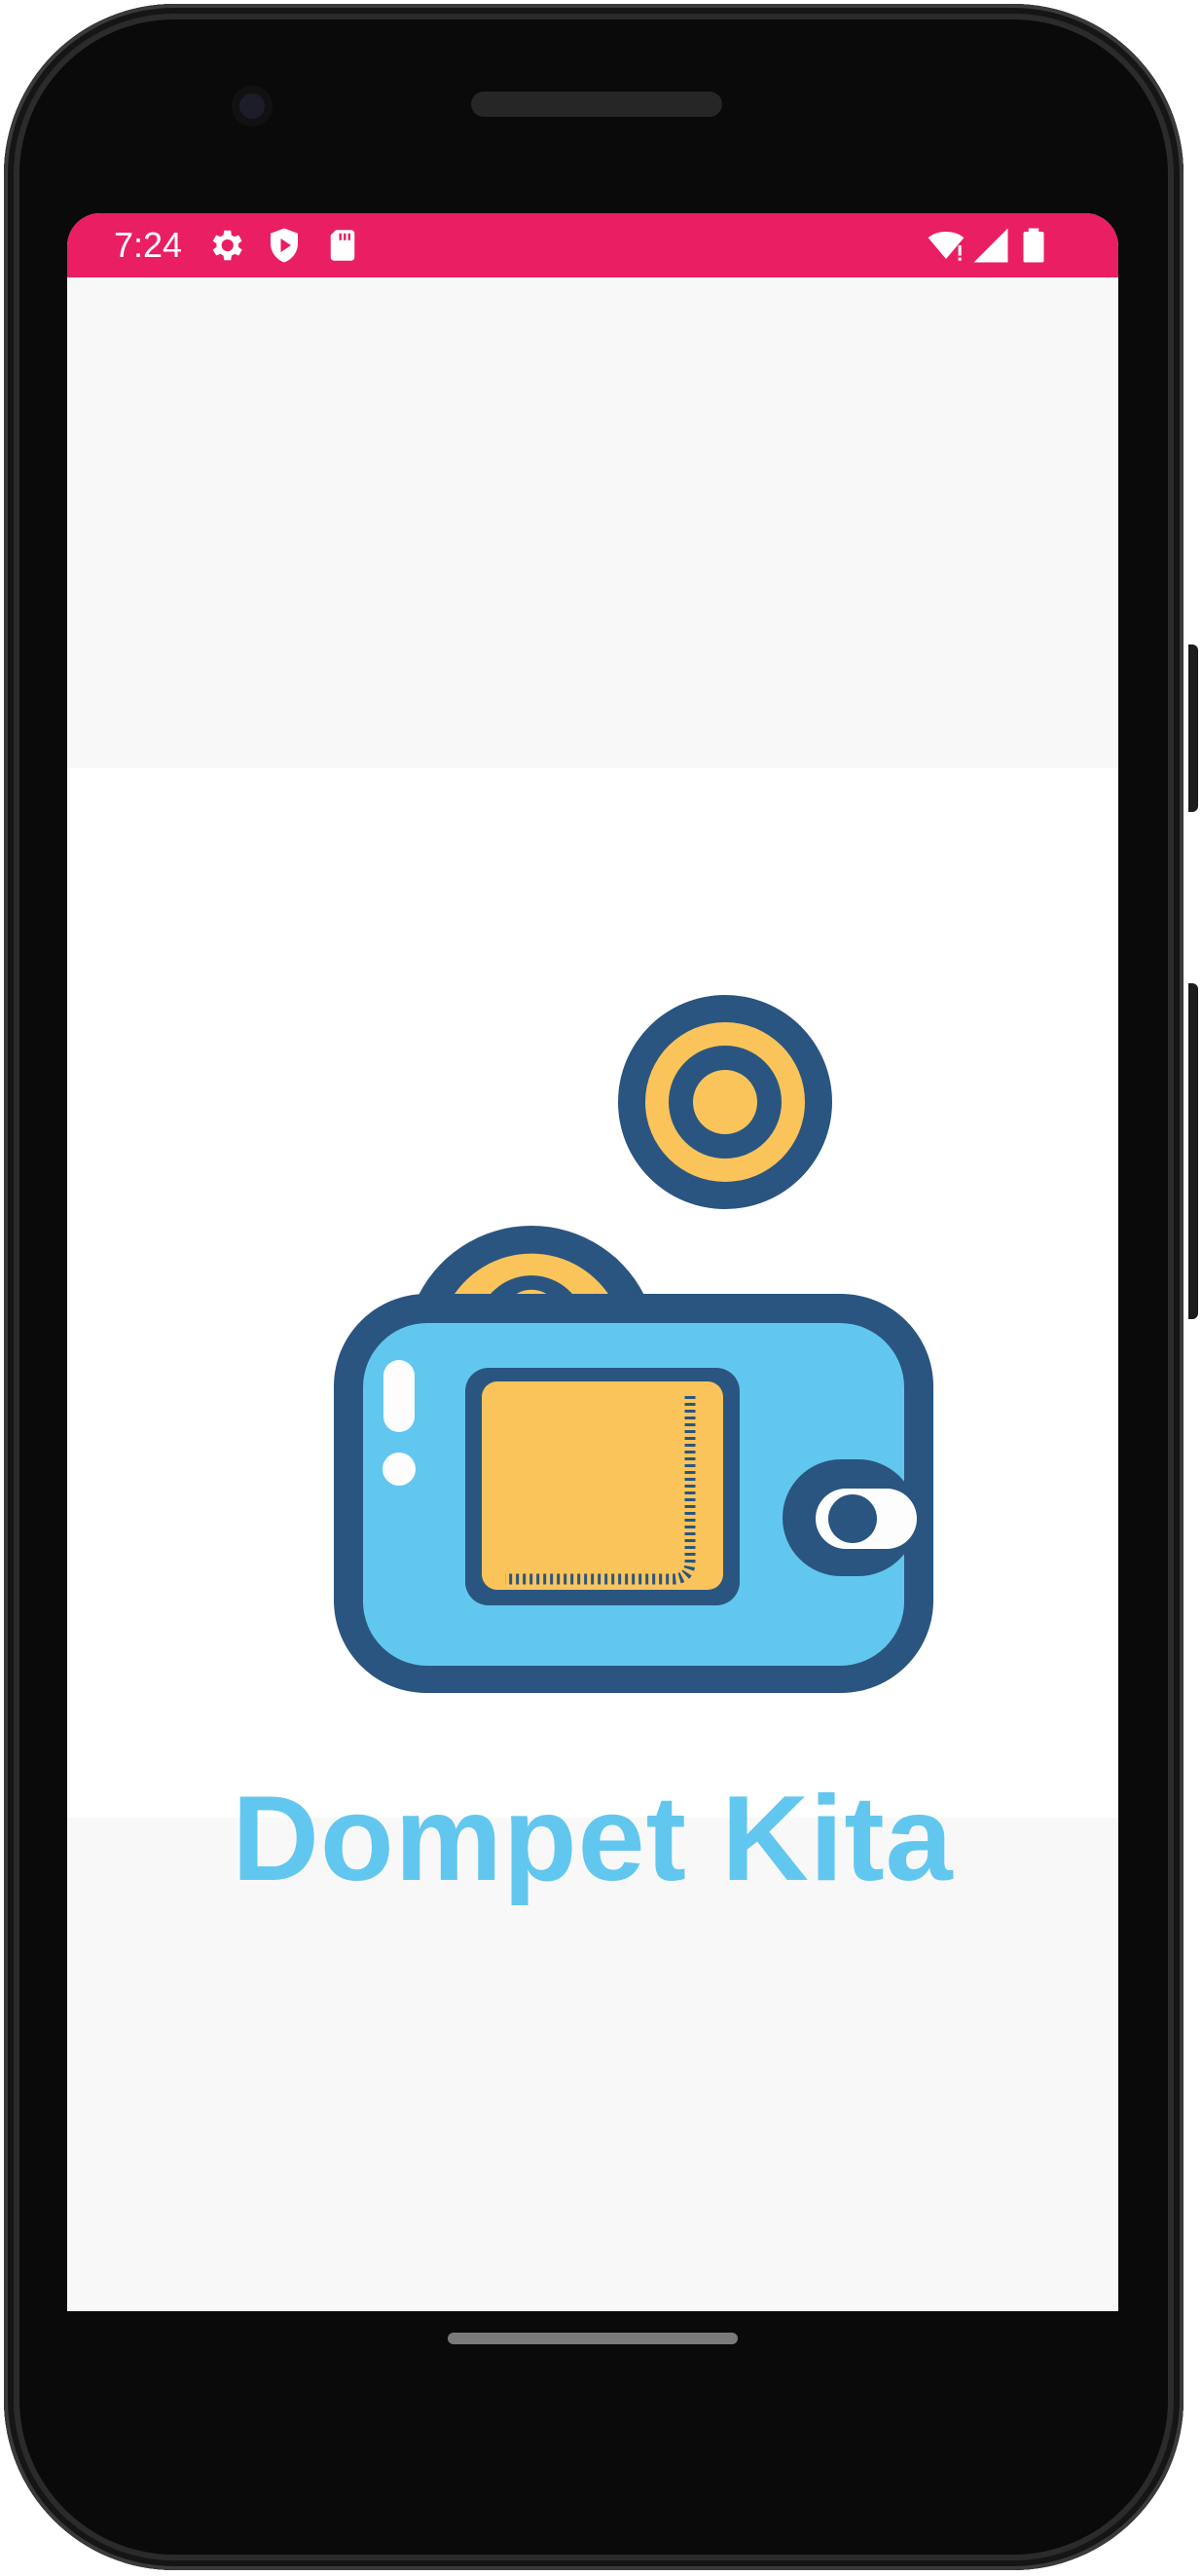 The width and height of the screenshot is (1202, 2576). What do you see at coordinates (148, 245) in the screenshot?
I see `status-time: 7:24` at bounding box center [148, 245].